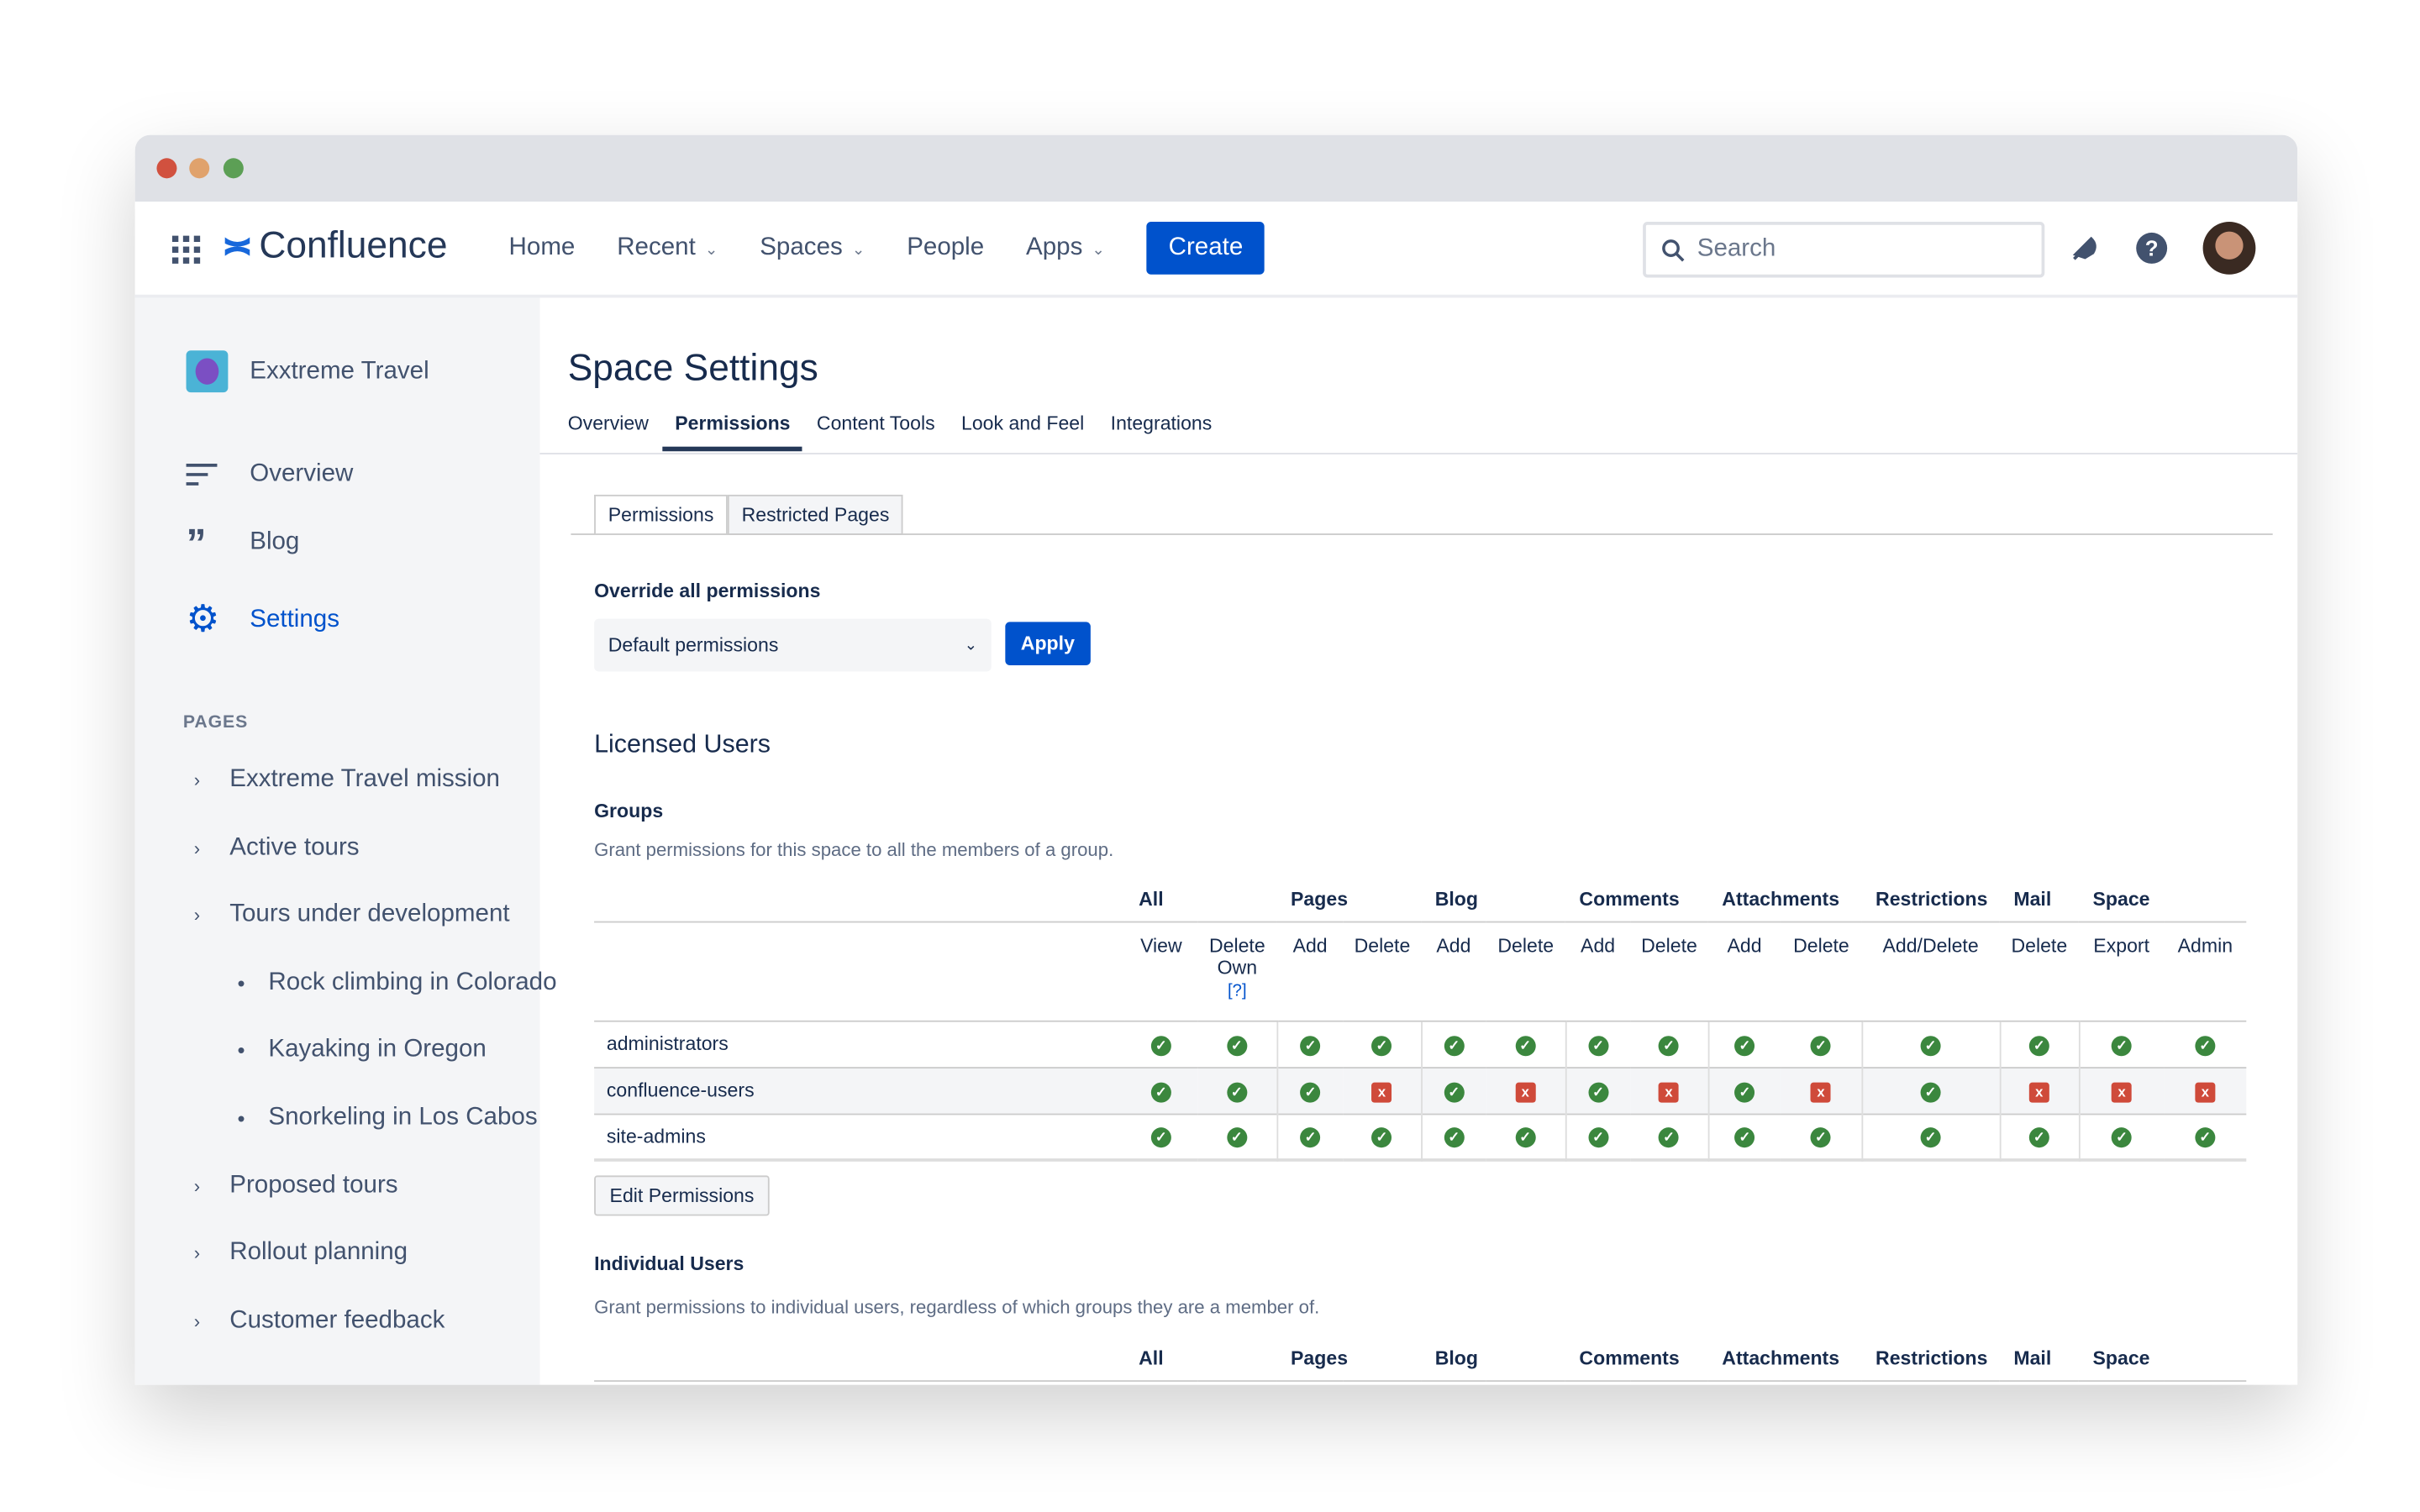 This screenshot has height=1512, width=2420. Describe the element at coordinates (243, 542) in the screenshot. I see `sidebar-item-blog: ” Blog` at that location.